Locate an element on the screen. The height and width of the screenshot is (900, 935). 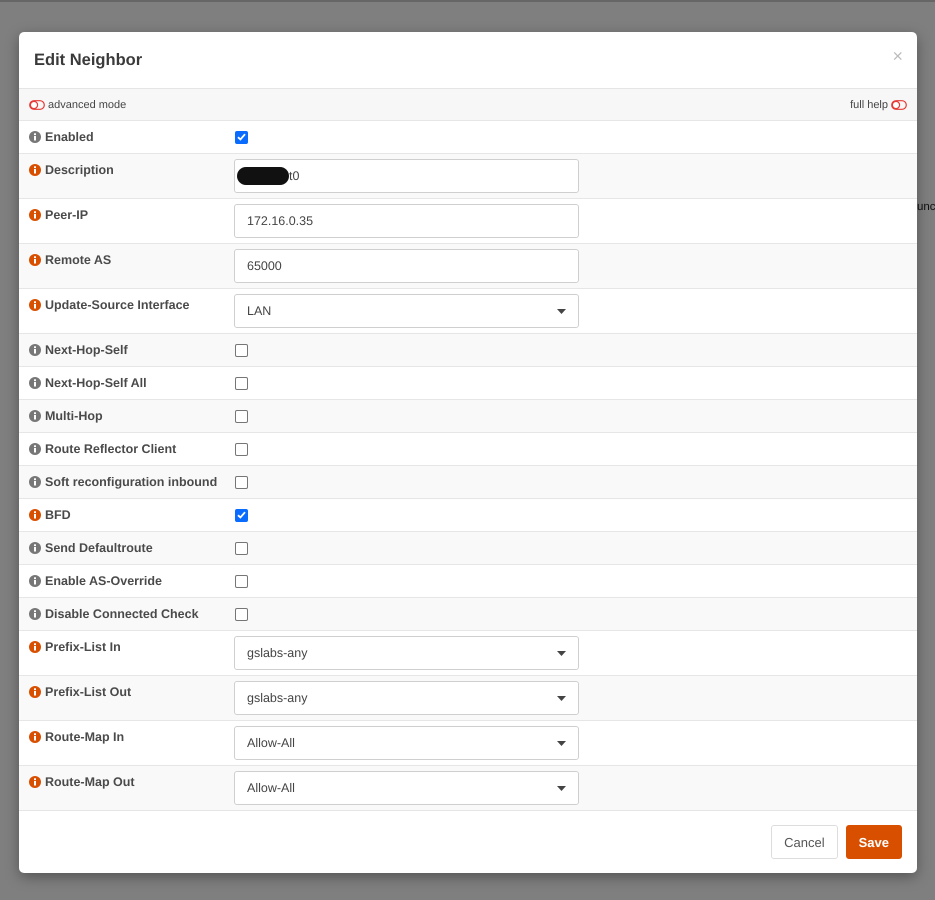
field-label: Peer-IP is located at coordinates (66, 215).